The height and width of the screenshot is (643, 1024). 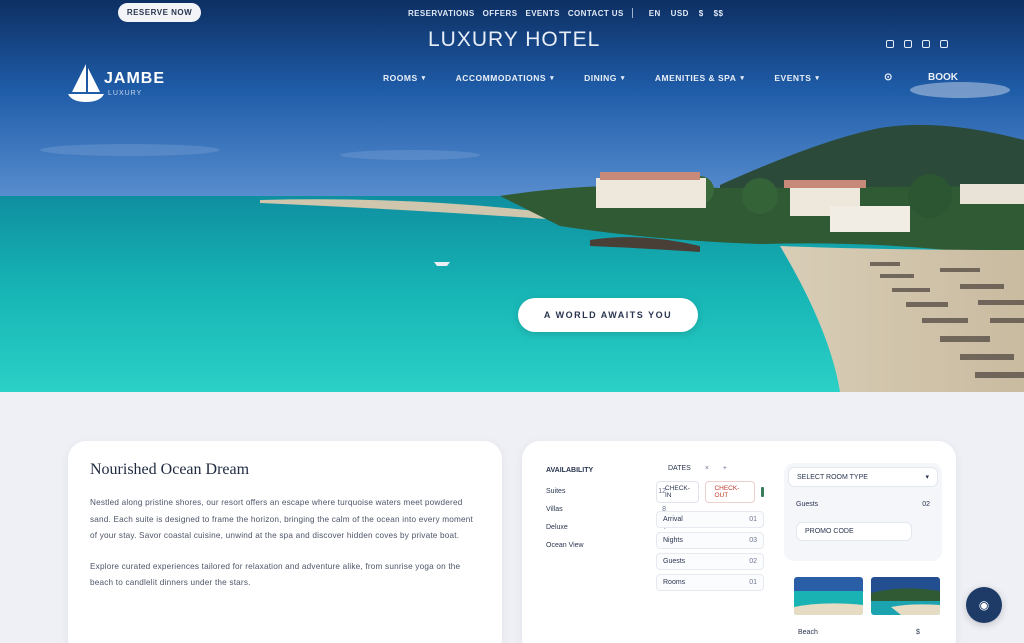 I want to click on intro-title: Nourished Ocean Dream, so click(x=170, y=469).